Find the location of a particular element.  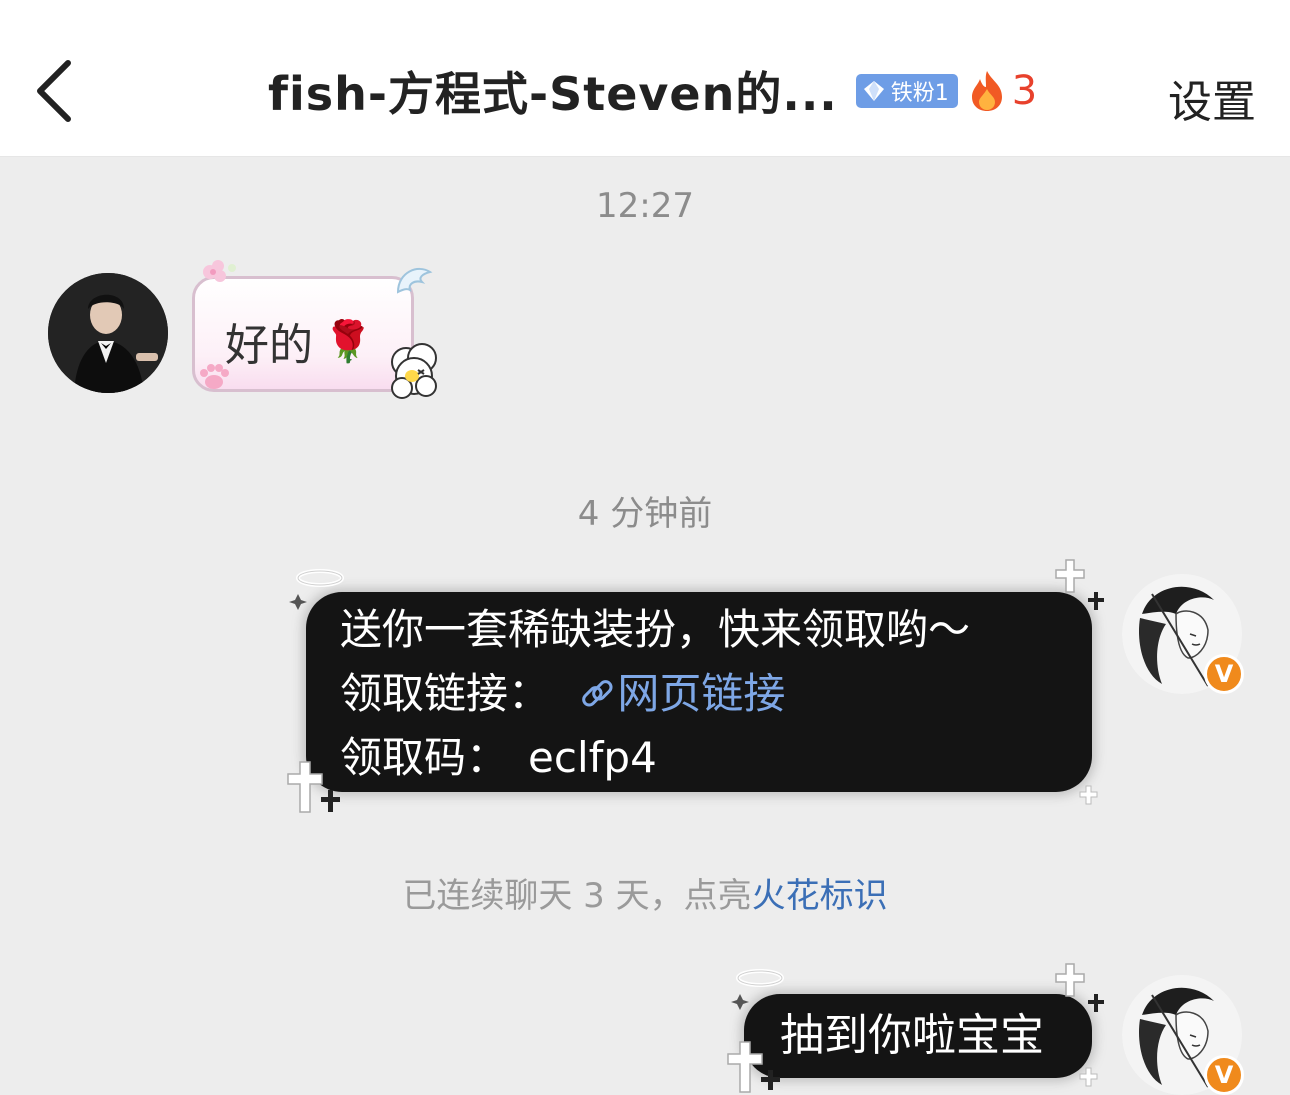

claim-code: eclfp4 is located at coordinates (592, 757).